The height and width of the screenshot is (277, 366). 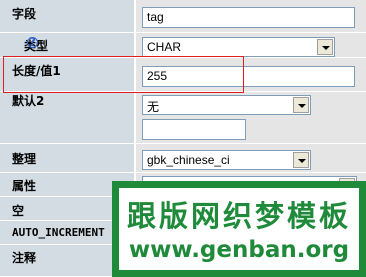 What do you see at coordinates (67, 117) in the screenshot?
I see `label-cell: 默认2` at bounding box center [67, 117].